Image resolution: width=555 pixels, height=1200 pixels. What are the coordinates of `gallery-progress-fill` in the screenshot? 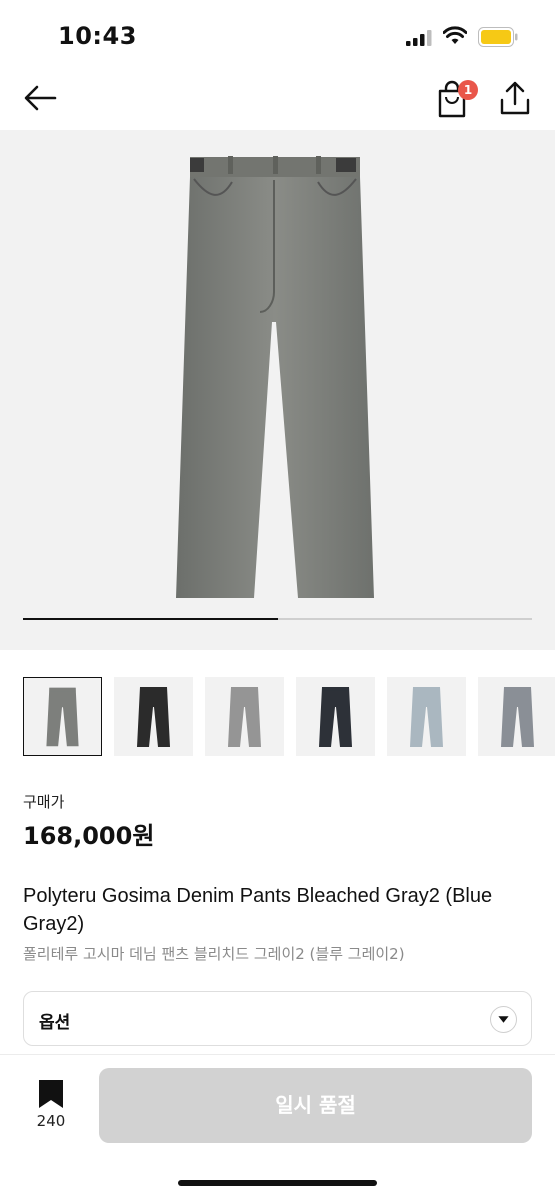 It's located at (150, 619).